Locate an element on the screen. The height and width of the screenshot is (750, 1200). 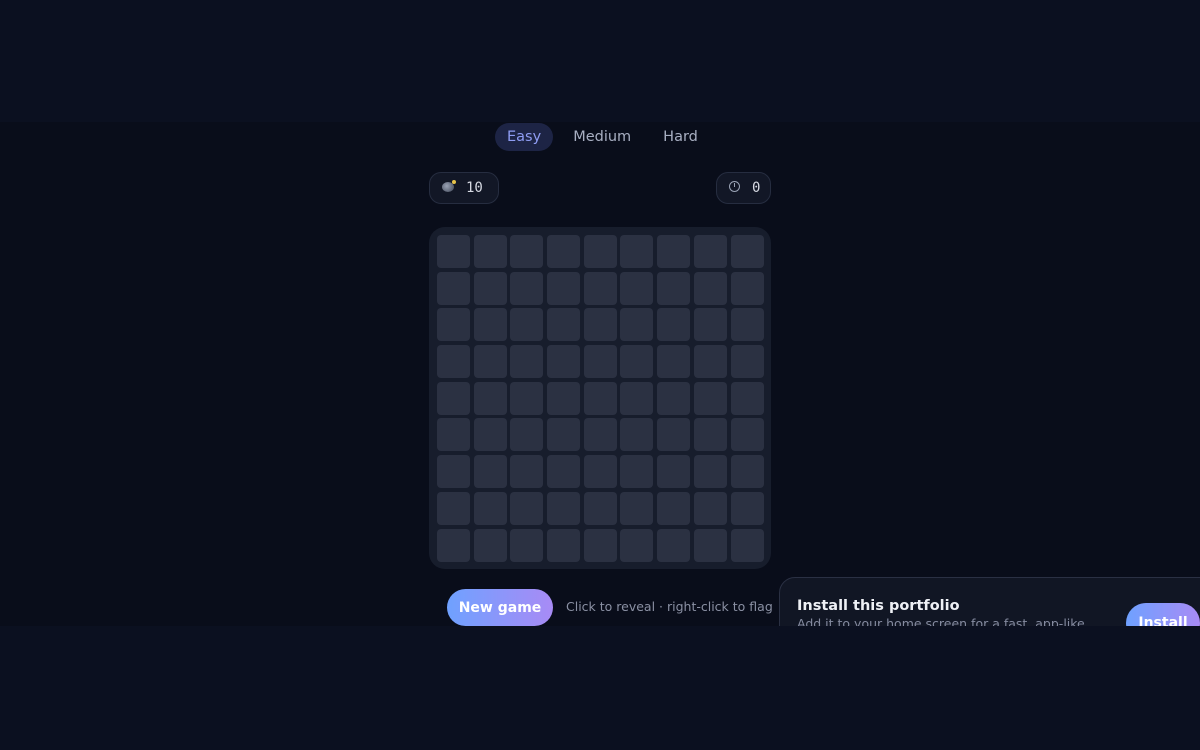
mines-counter: 10 is located at coordinates (464, 188).